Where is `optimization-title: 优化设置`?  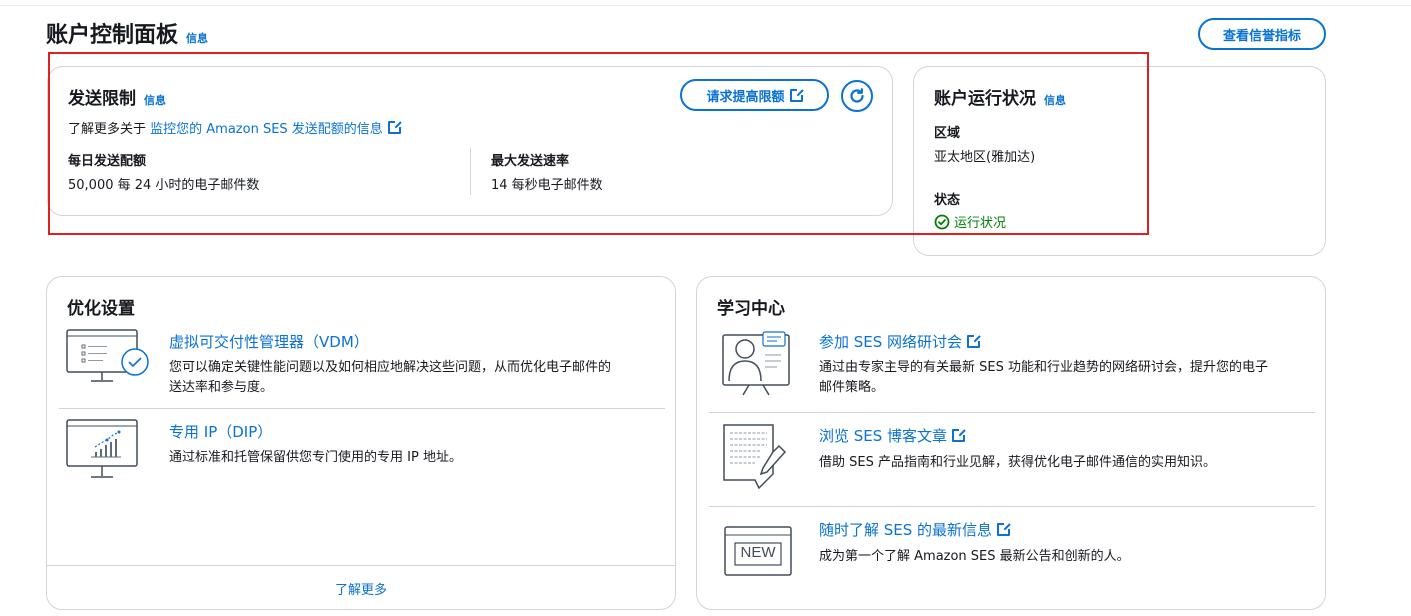
optimization-title: 优化设置 is located at coordinates (101, 309).